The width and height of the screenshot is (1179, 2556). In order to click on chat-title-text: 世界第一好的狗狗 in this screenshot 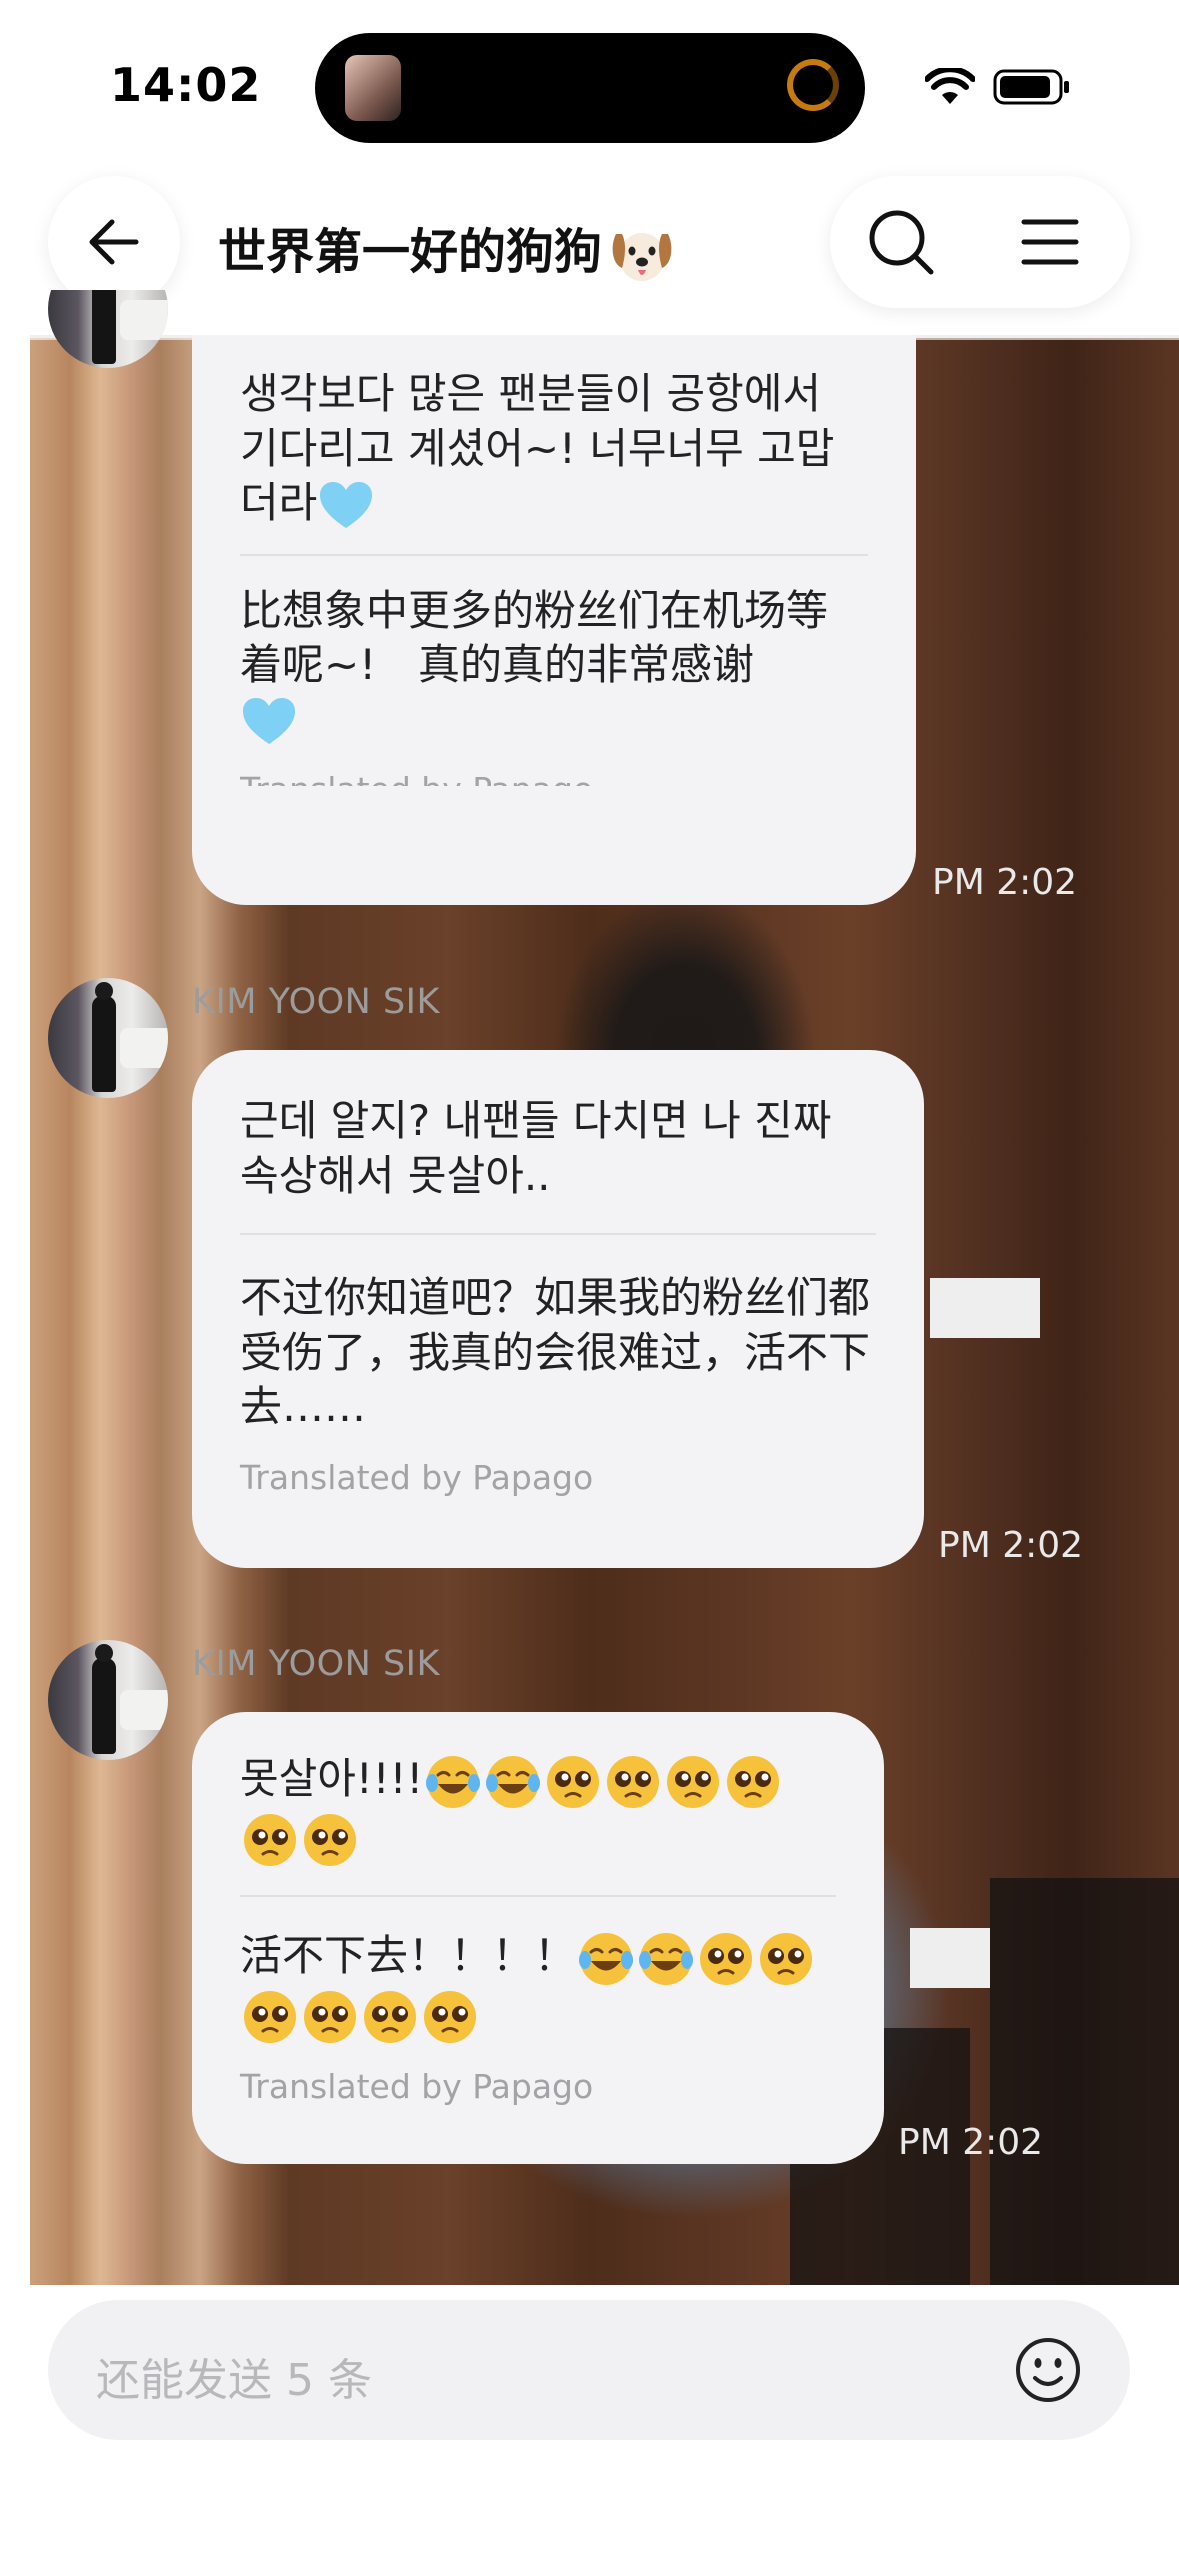, I will do `click(410, 252)`.